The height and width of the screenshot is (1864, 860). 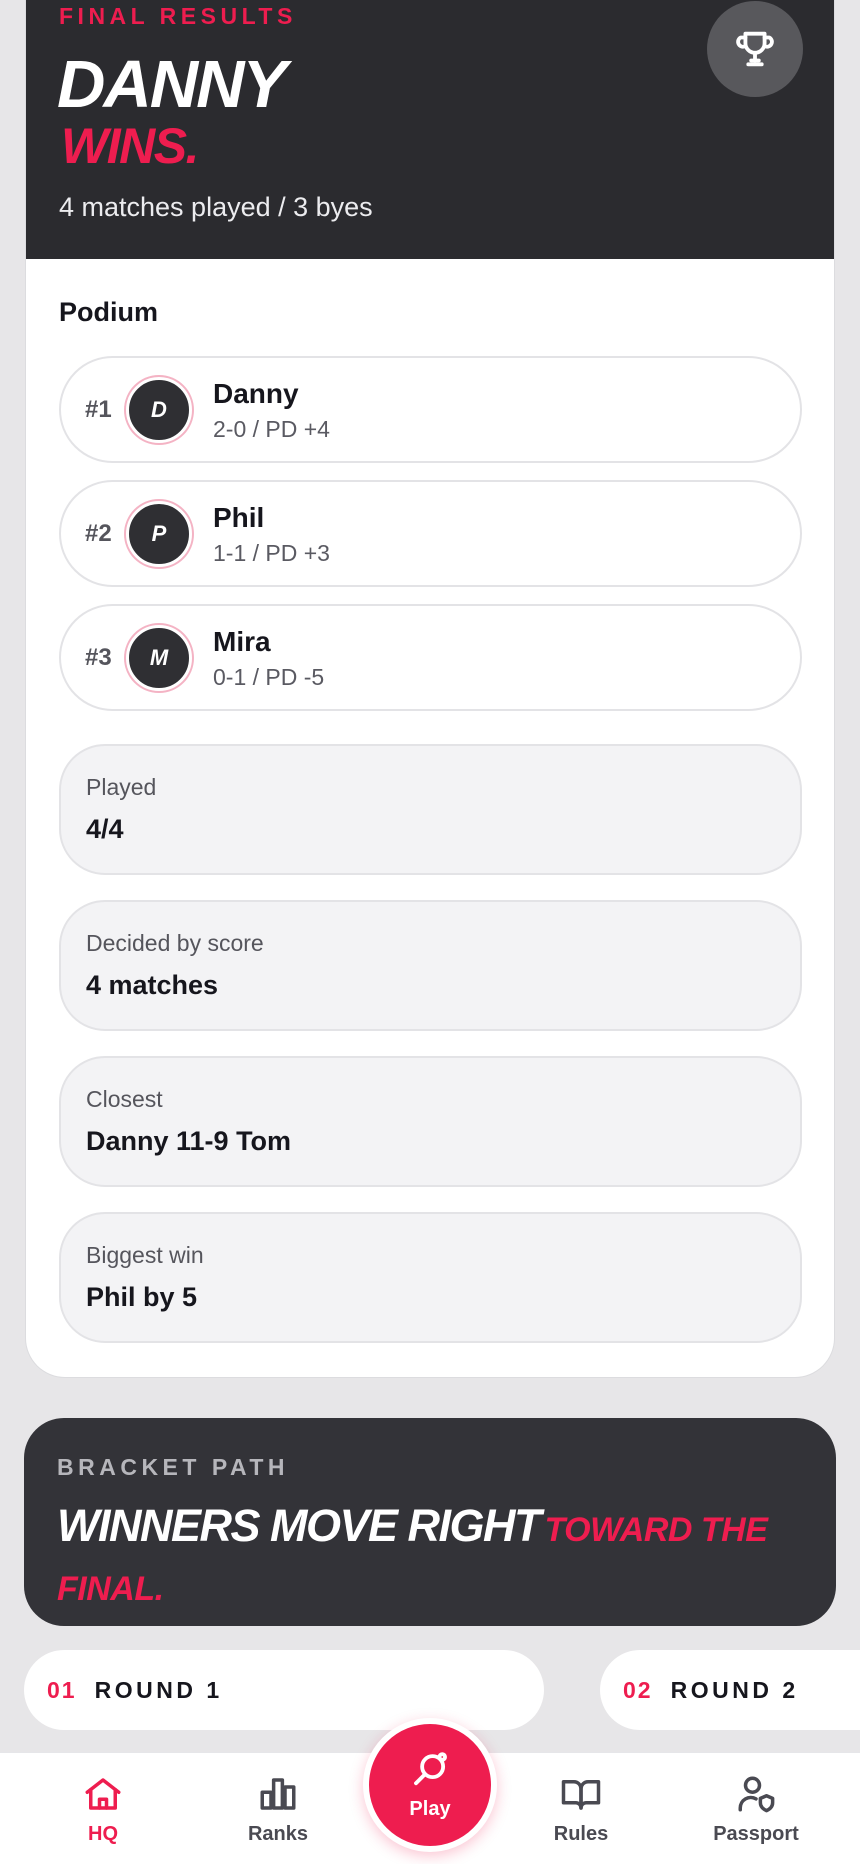 I want to click on nav-label: Passport, so click(x=756, y=1834).